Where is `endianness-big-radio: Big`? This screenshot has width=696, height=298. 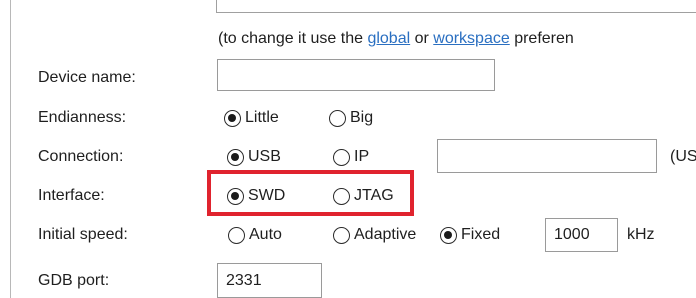 endianness-big-radio: Big is located at coordinates (351, 118).